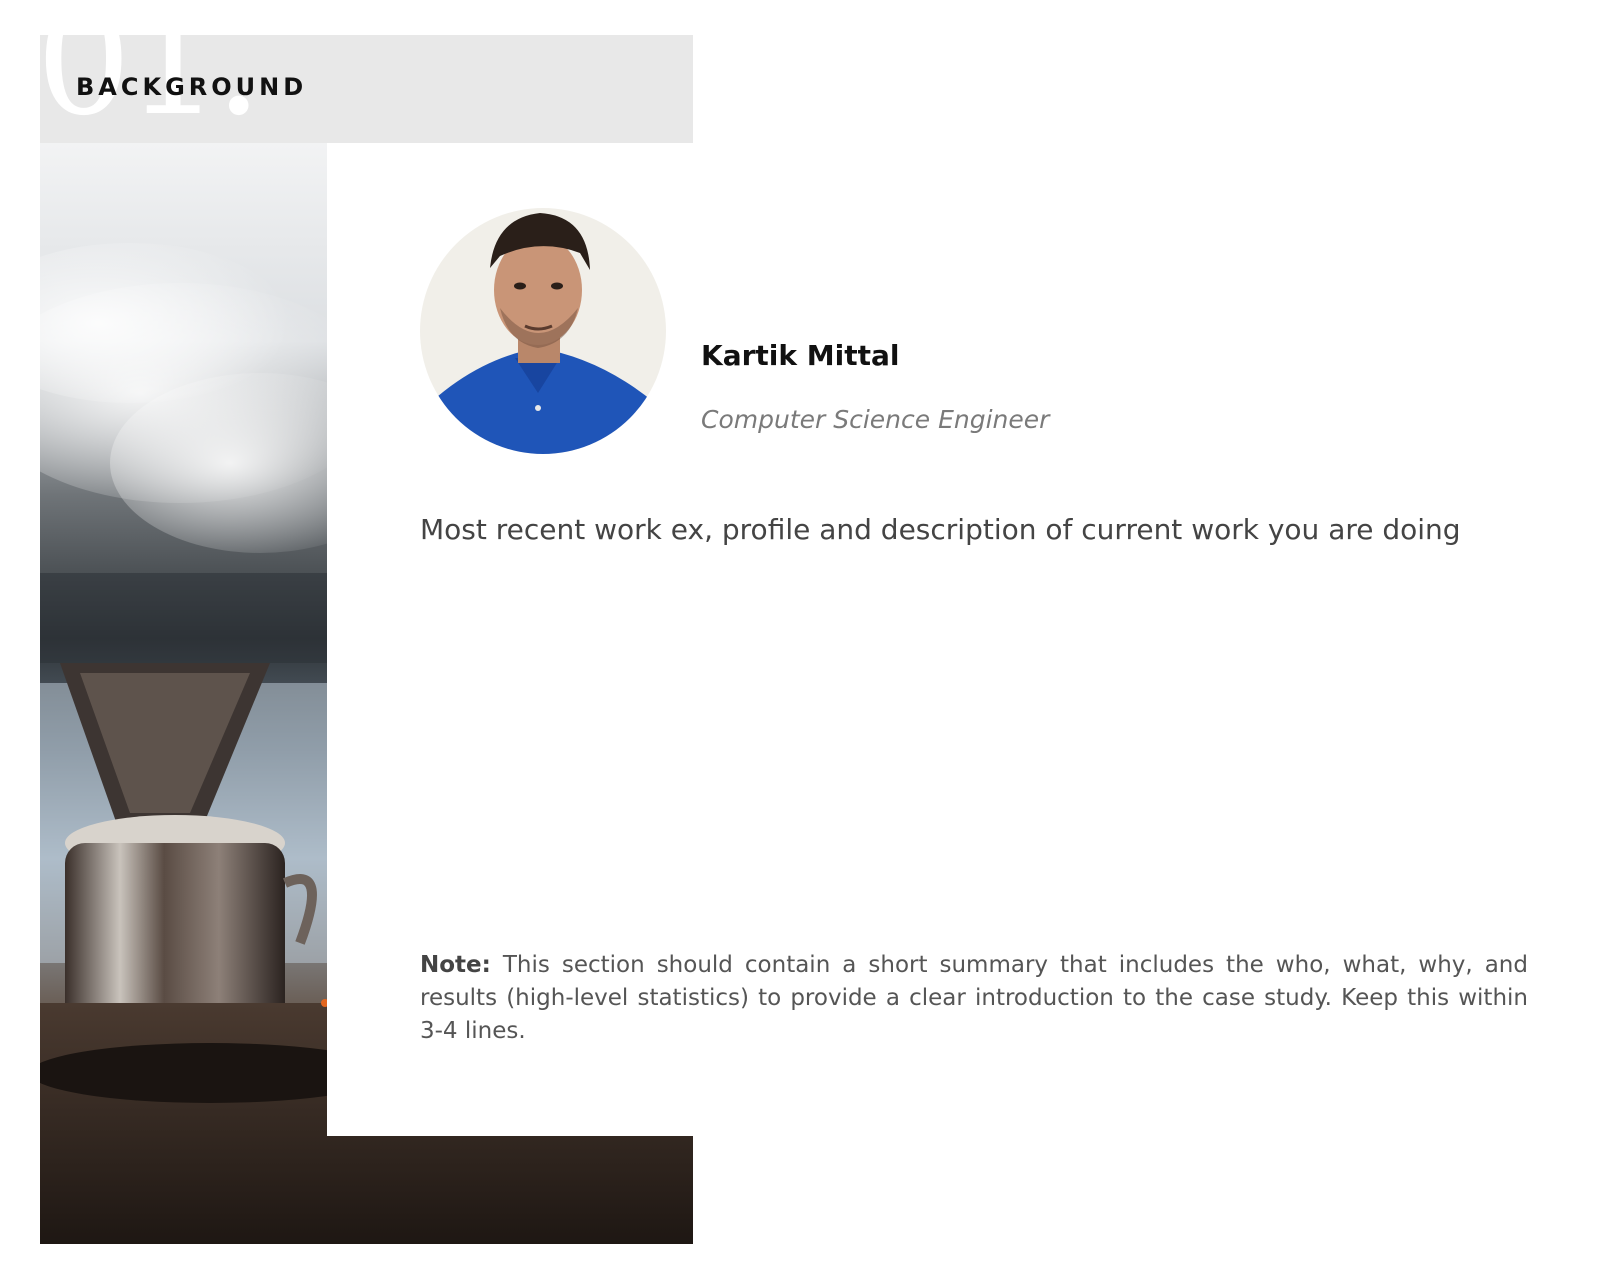 Image resolution: width=1600 pixels, height=1272 pixels. What do you see at coordinates (543, 331) in the screenshot?
I see `profile-portrait-photo` at bounding box center [543, 331].